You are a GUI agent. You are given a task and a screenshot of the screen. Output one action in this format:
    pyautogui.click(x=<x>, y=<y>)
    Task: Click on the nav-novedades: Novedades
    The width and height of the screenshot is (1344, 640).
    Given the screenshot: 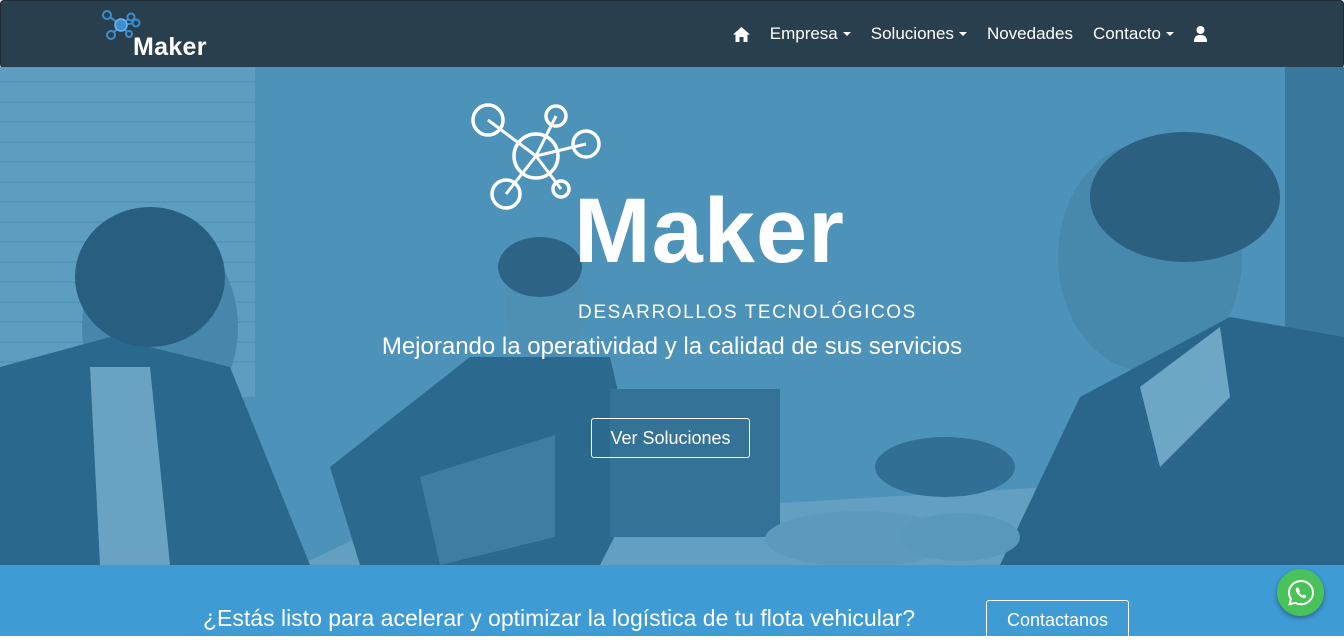 What is the action you would take?
    pyautogui.click(x=1030, y=34)
    